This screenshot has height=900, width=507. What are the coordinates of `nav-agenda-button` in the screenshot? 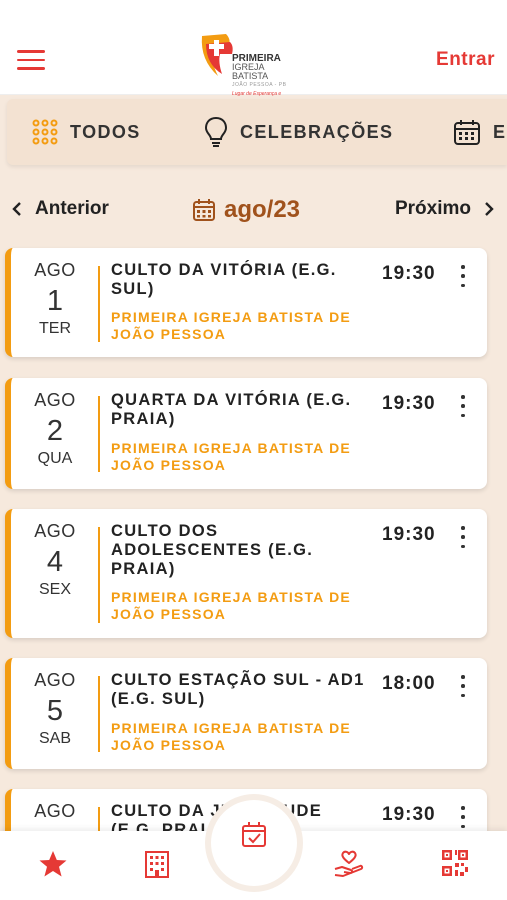 It's located at (254, 843).